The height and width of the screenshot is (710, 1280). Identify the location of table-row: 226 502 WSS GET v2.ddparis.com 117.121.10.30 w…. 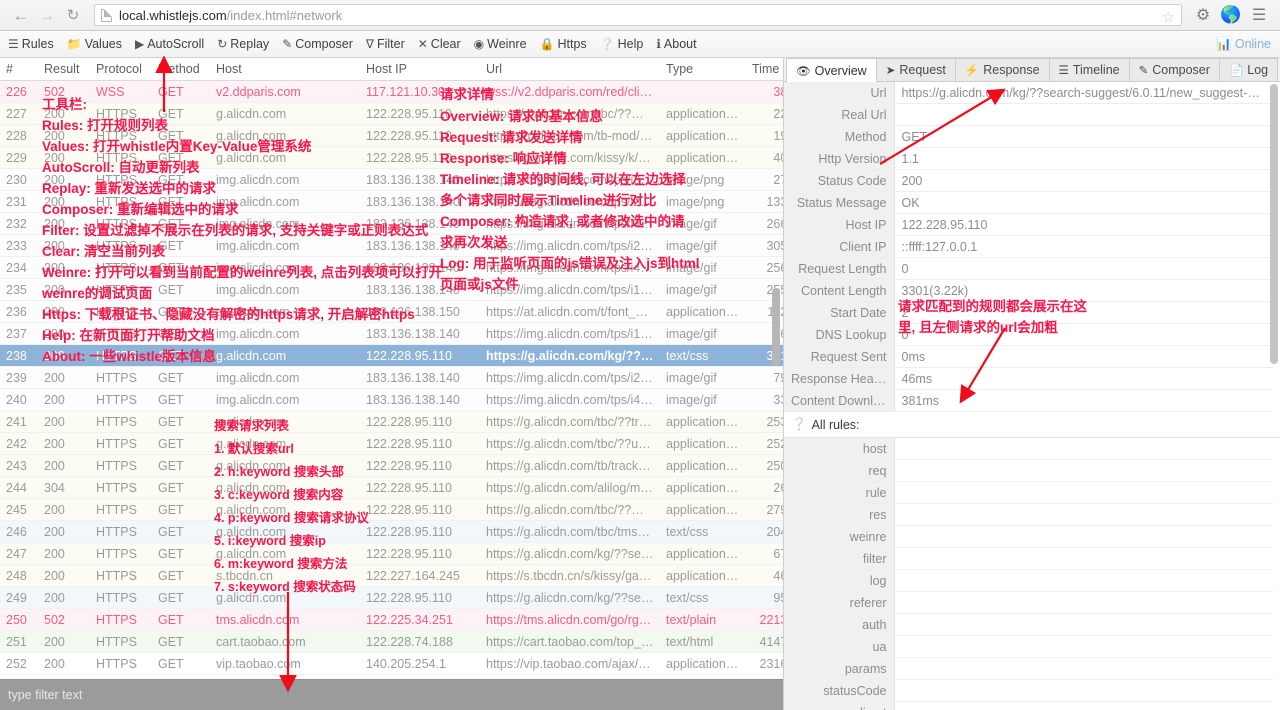
(391, 91).